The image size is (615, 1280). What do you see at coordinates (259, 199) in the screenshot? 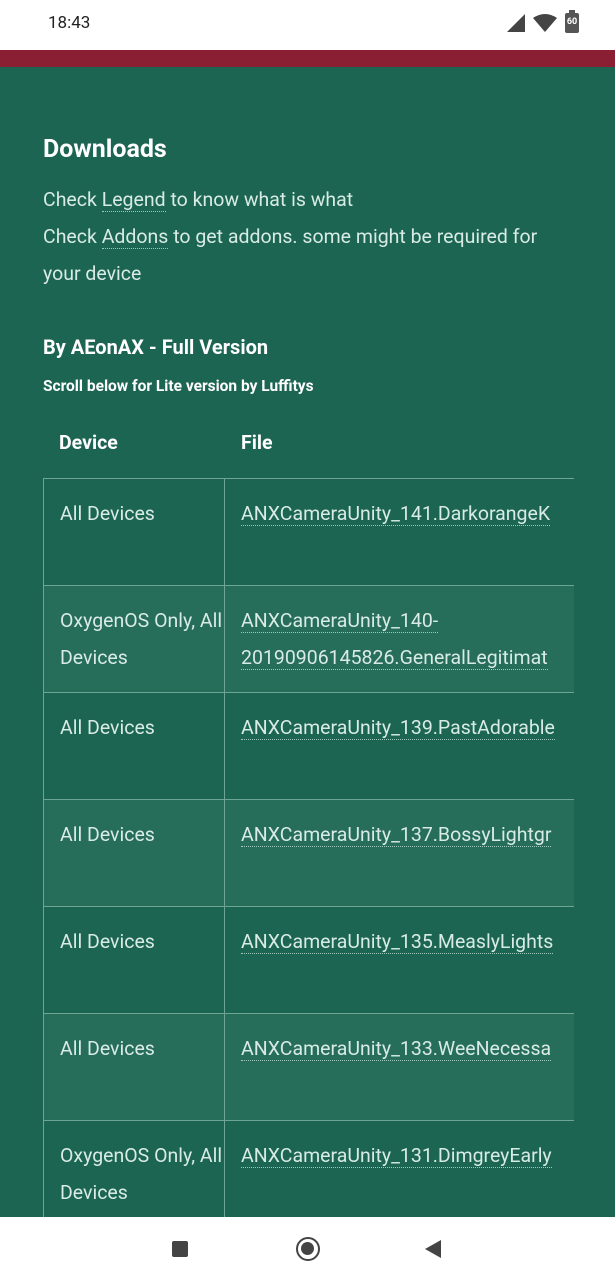
I see `intro-legend-post: to know what is what` at bounding box center [259, 199].